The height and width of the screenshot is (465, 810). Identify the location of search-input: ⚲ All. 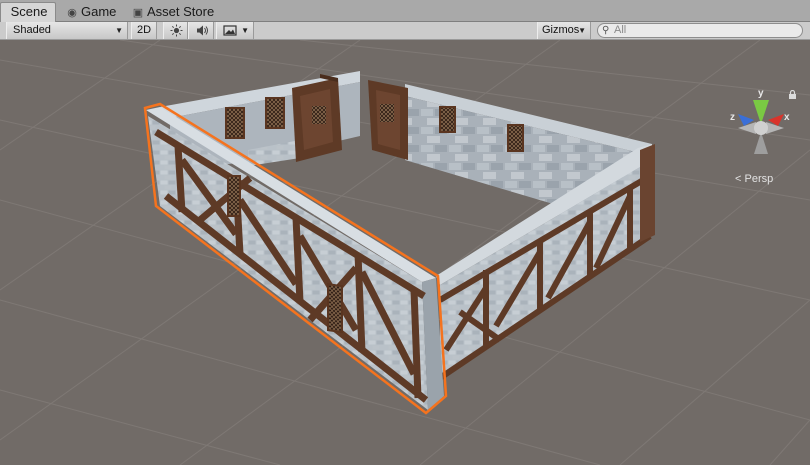
(700, 30).